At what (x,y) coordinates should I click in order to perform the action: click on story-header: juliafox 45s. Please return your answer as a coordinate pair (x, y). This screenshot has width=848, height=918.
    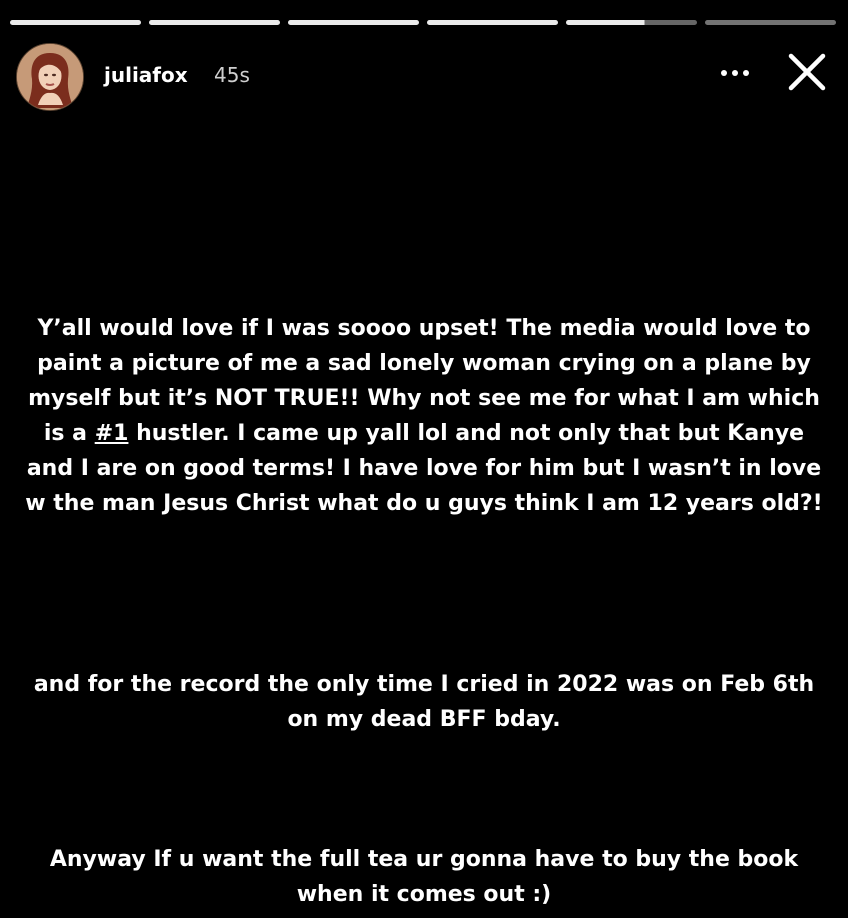
    Looking at the image, I should click on (424, 78).